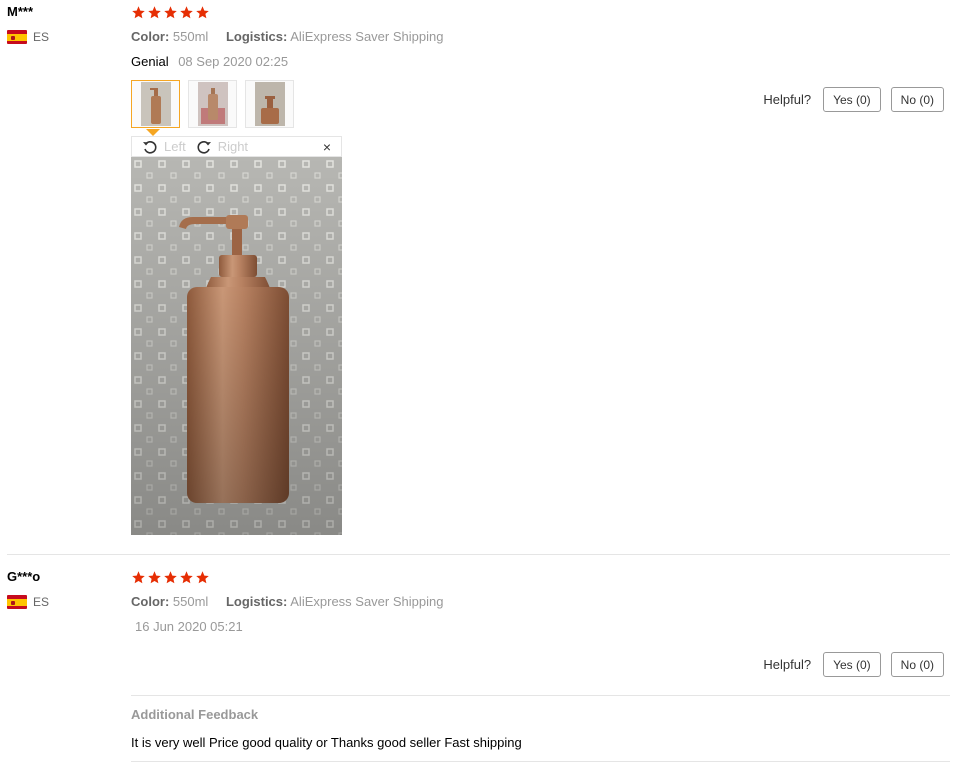  I want to click on close-viewer-icon: ×, so click(327, 147).